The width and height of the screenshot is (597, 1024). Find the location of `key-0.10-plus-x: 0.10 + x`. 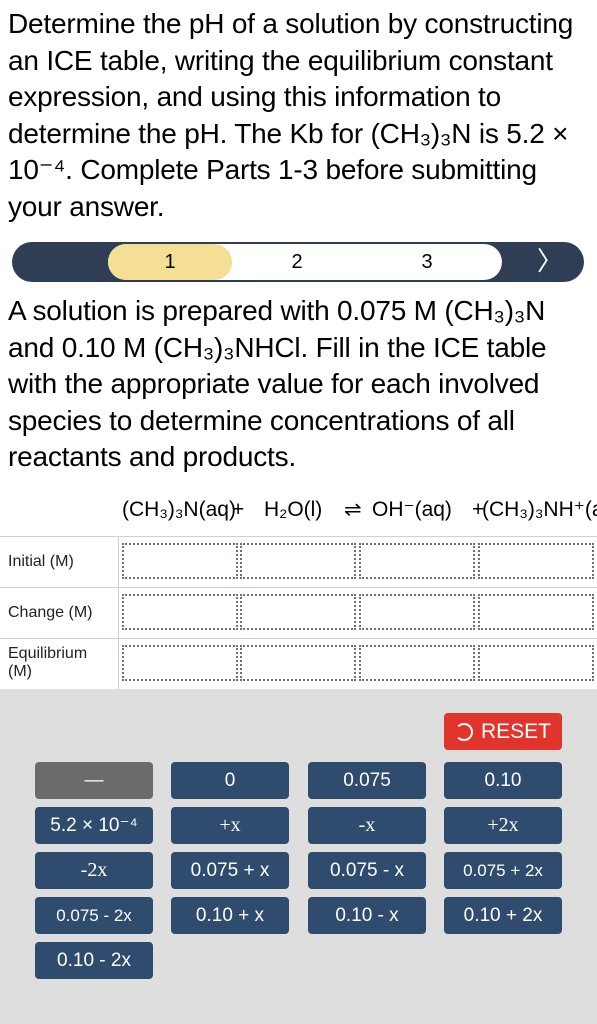

key-0.10-plus-x: 0.10 + x is located at coordinates (230, 915).